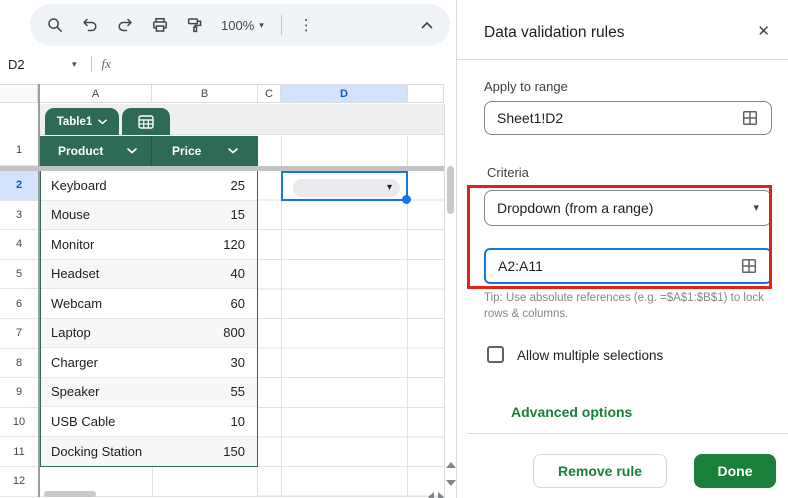 The width and height of the screenshot is (788, 498). I want to click on row-header-1: 1, so click(19, 150).